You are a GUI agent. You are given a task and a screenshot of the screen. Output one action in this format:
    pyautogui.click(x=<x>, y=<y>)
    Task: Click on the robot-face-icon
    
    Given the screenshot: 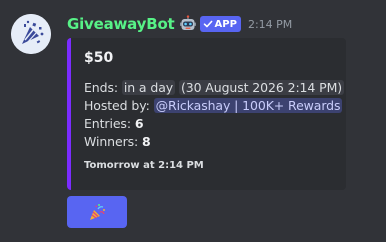 What is the action you would take?
    pyautogui.click(x=188, y=24)
    